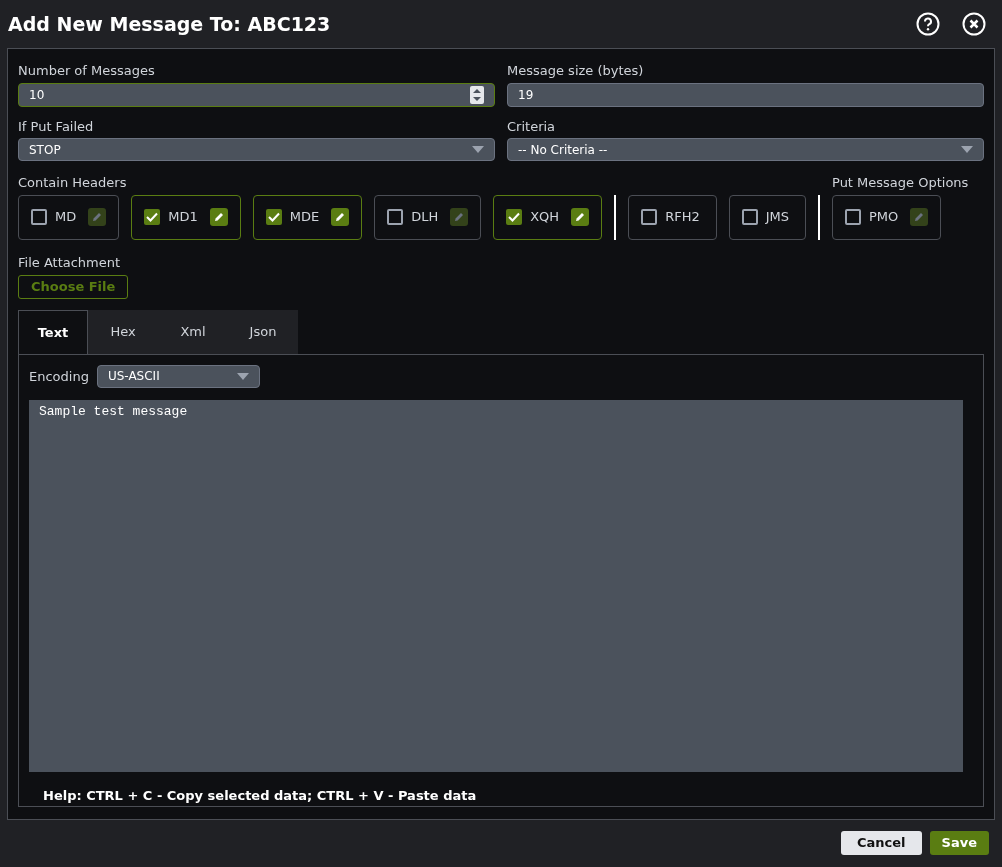 This screenshot has width=1002, height=867. I want to click on help-text: Help: CTRL + C - Copy selected data; CTRL + V - Paste data, so click(260, 795).